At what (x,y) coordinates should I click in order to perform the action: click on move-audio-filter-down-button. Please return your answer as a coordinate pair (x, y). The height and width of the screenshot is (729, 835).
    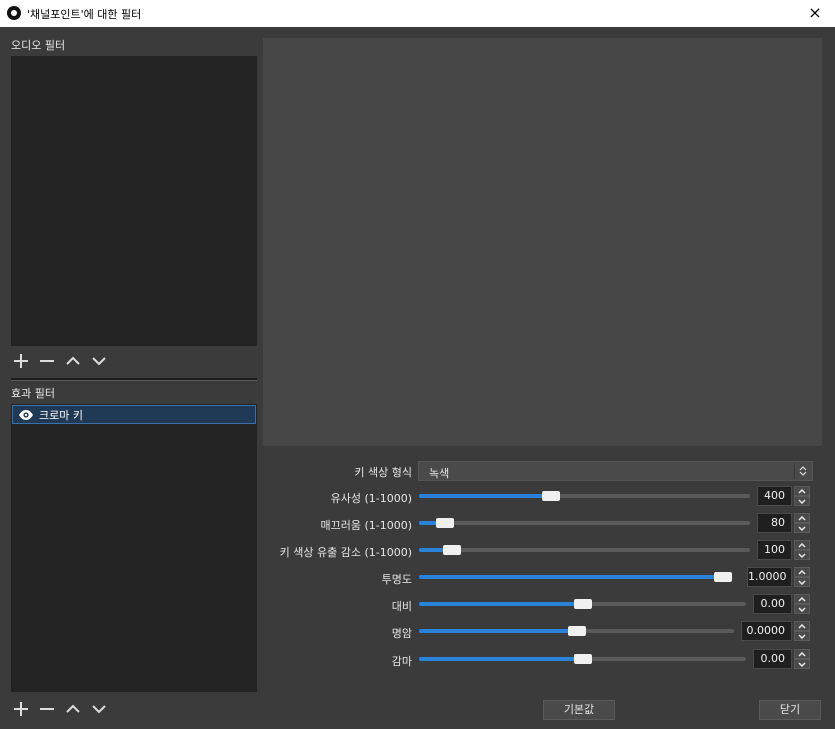
    Looking at the image, I should click on (99, 361).